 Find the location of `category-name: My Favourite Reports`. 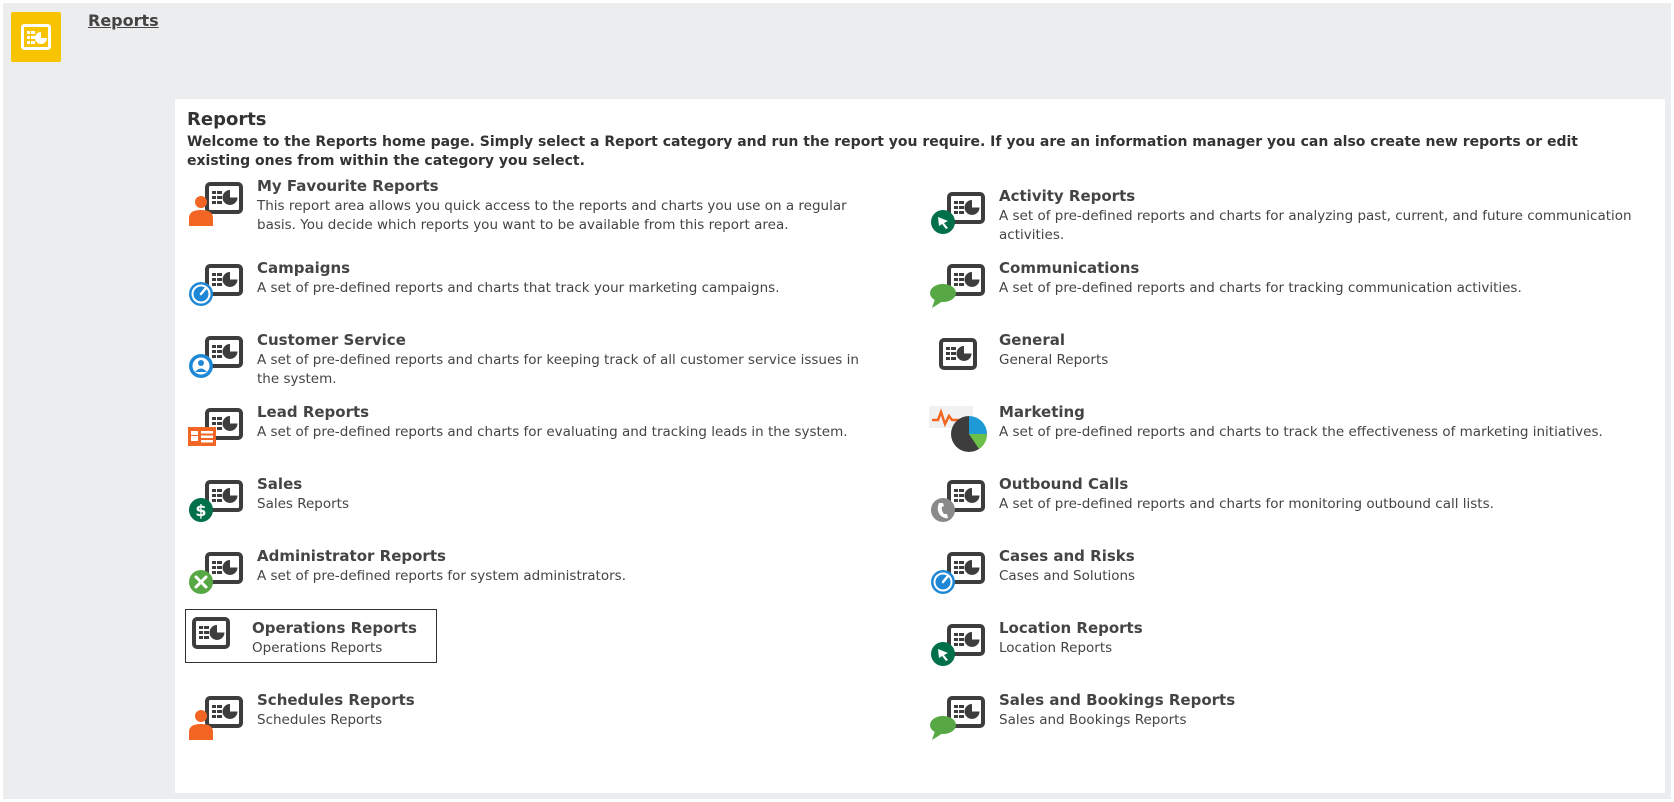

category-name: My Favourite Reports is located at coordinates (348, 186).